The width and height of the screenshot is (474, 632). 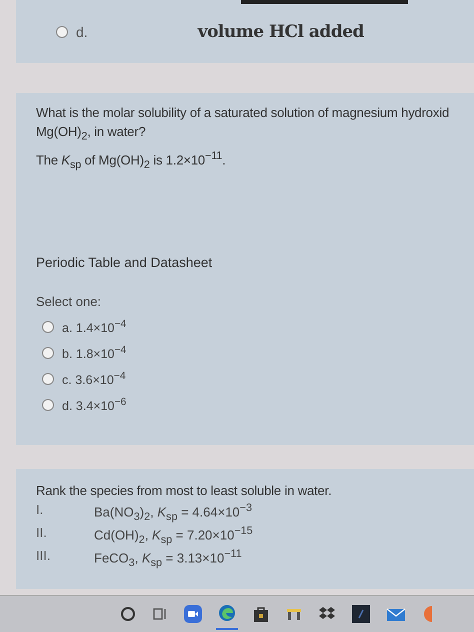 I want to click on item-numeral: I., so click(x=40, y=510).